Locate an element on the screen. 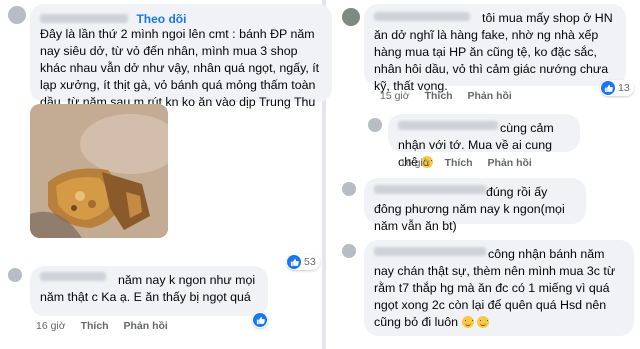 This screenshot has height=349, width=640. reaction-count: 13 is located at coordinates (624, 88).